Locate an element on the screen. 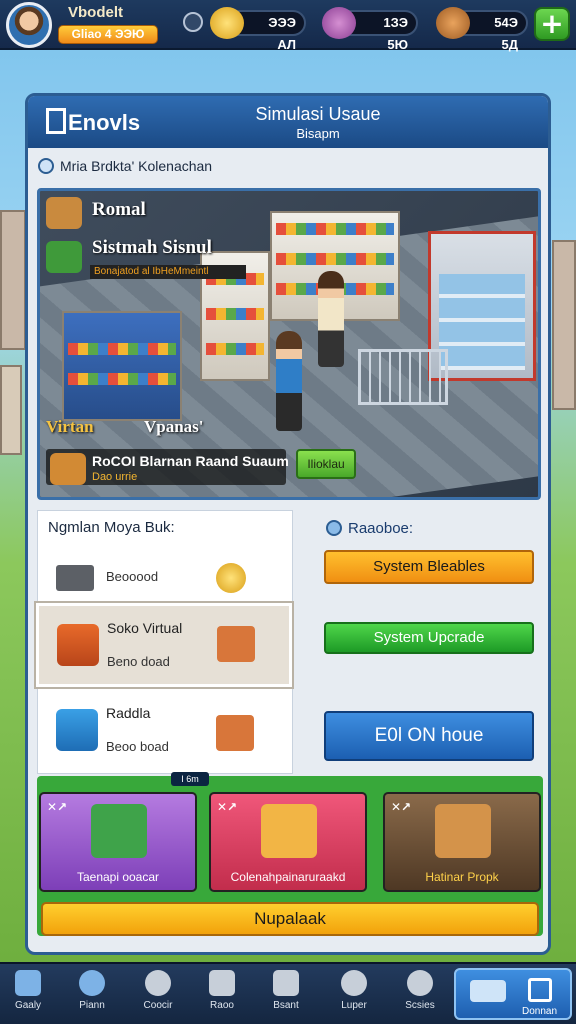  list-item-name: Soko Virtual is located at coordinates (145, 628).